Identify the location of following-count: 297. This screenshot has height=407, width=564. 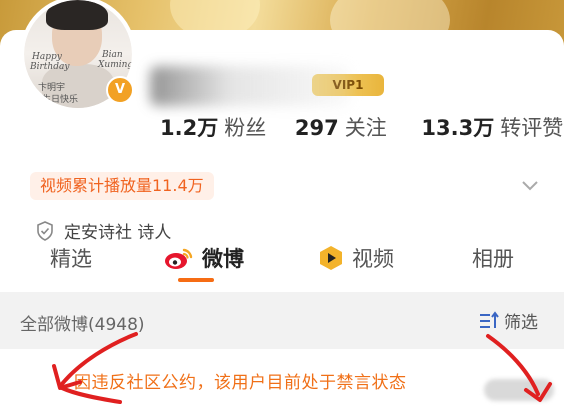
(316, 128).